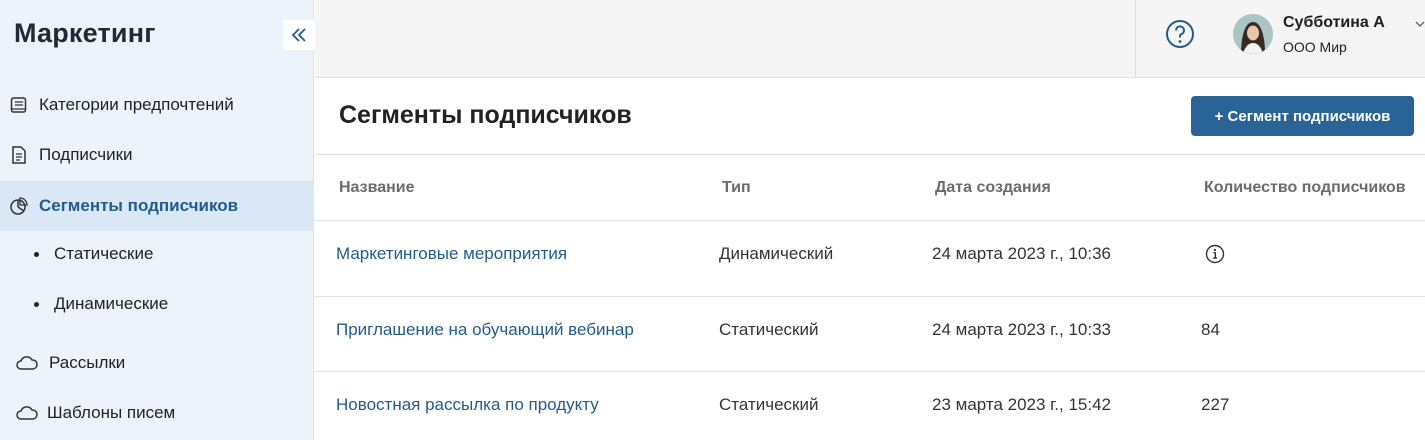  Describe the element at coordinates (1210, 329) in the screenshot. I see `subscriber-count: 84` at that location.